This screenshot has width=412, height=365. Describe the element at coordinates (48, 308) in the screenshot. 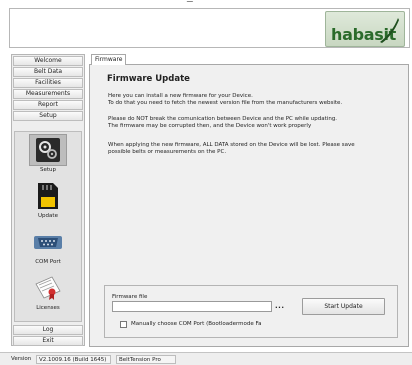

I see `tool-label: Licenses` at that location.